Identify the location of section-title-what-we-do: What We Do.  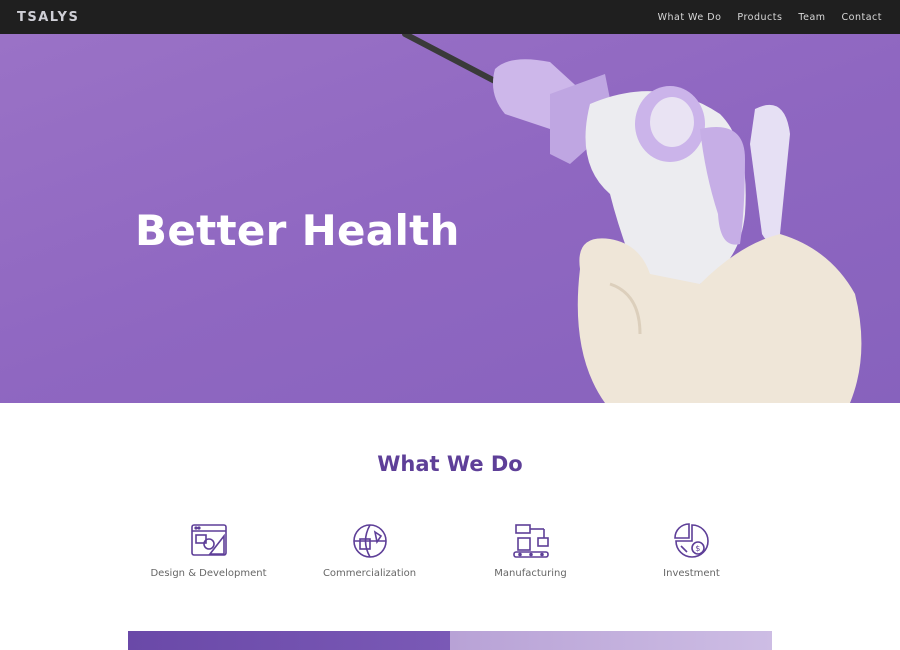
(450, 464).